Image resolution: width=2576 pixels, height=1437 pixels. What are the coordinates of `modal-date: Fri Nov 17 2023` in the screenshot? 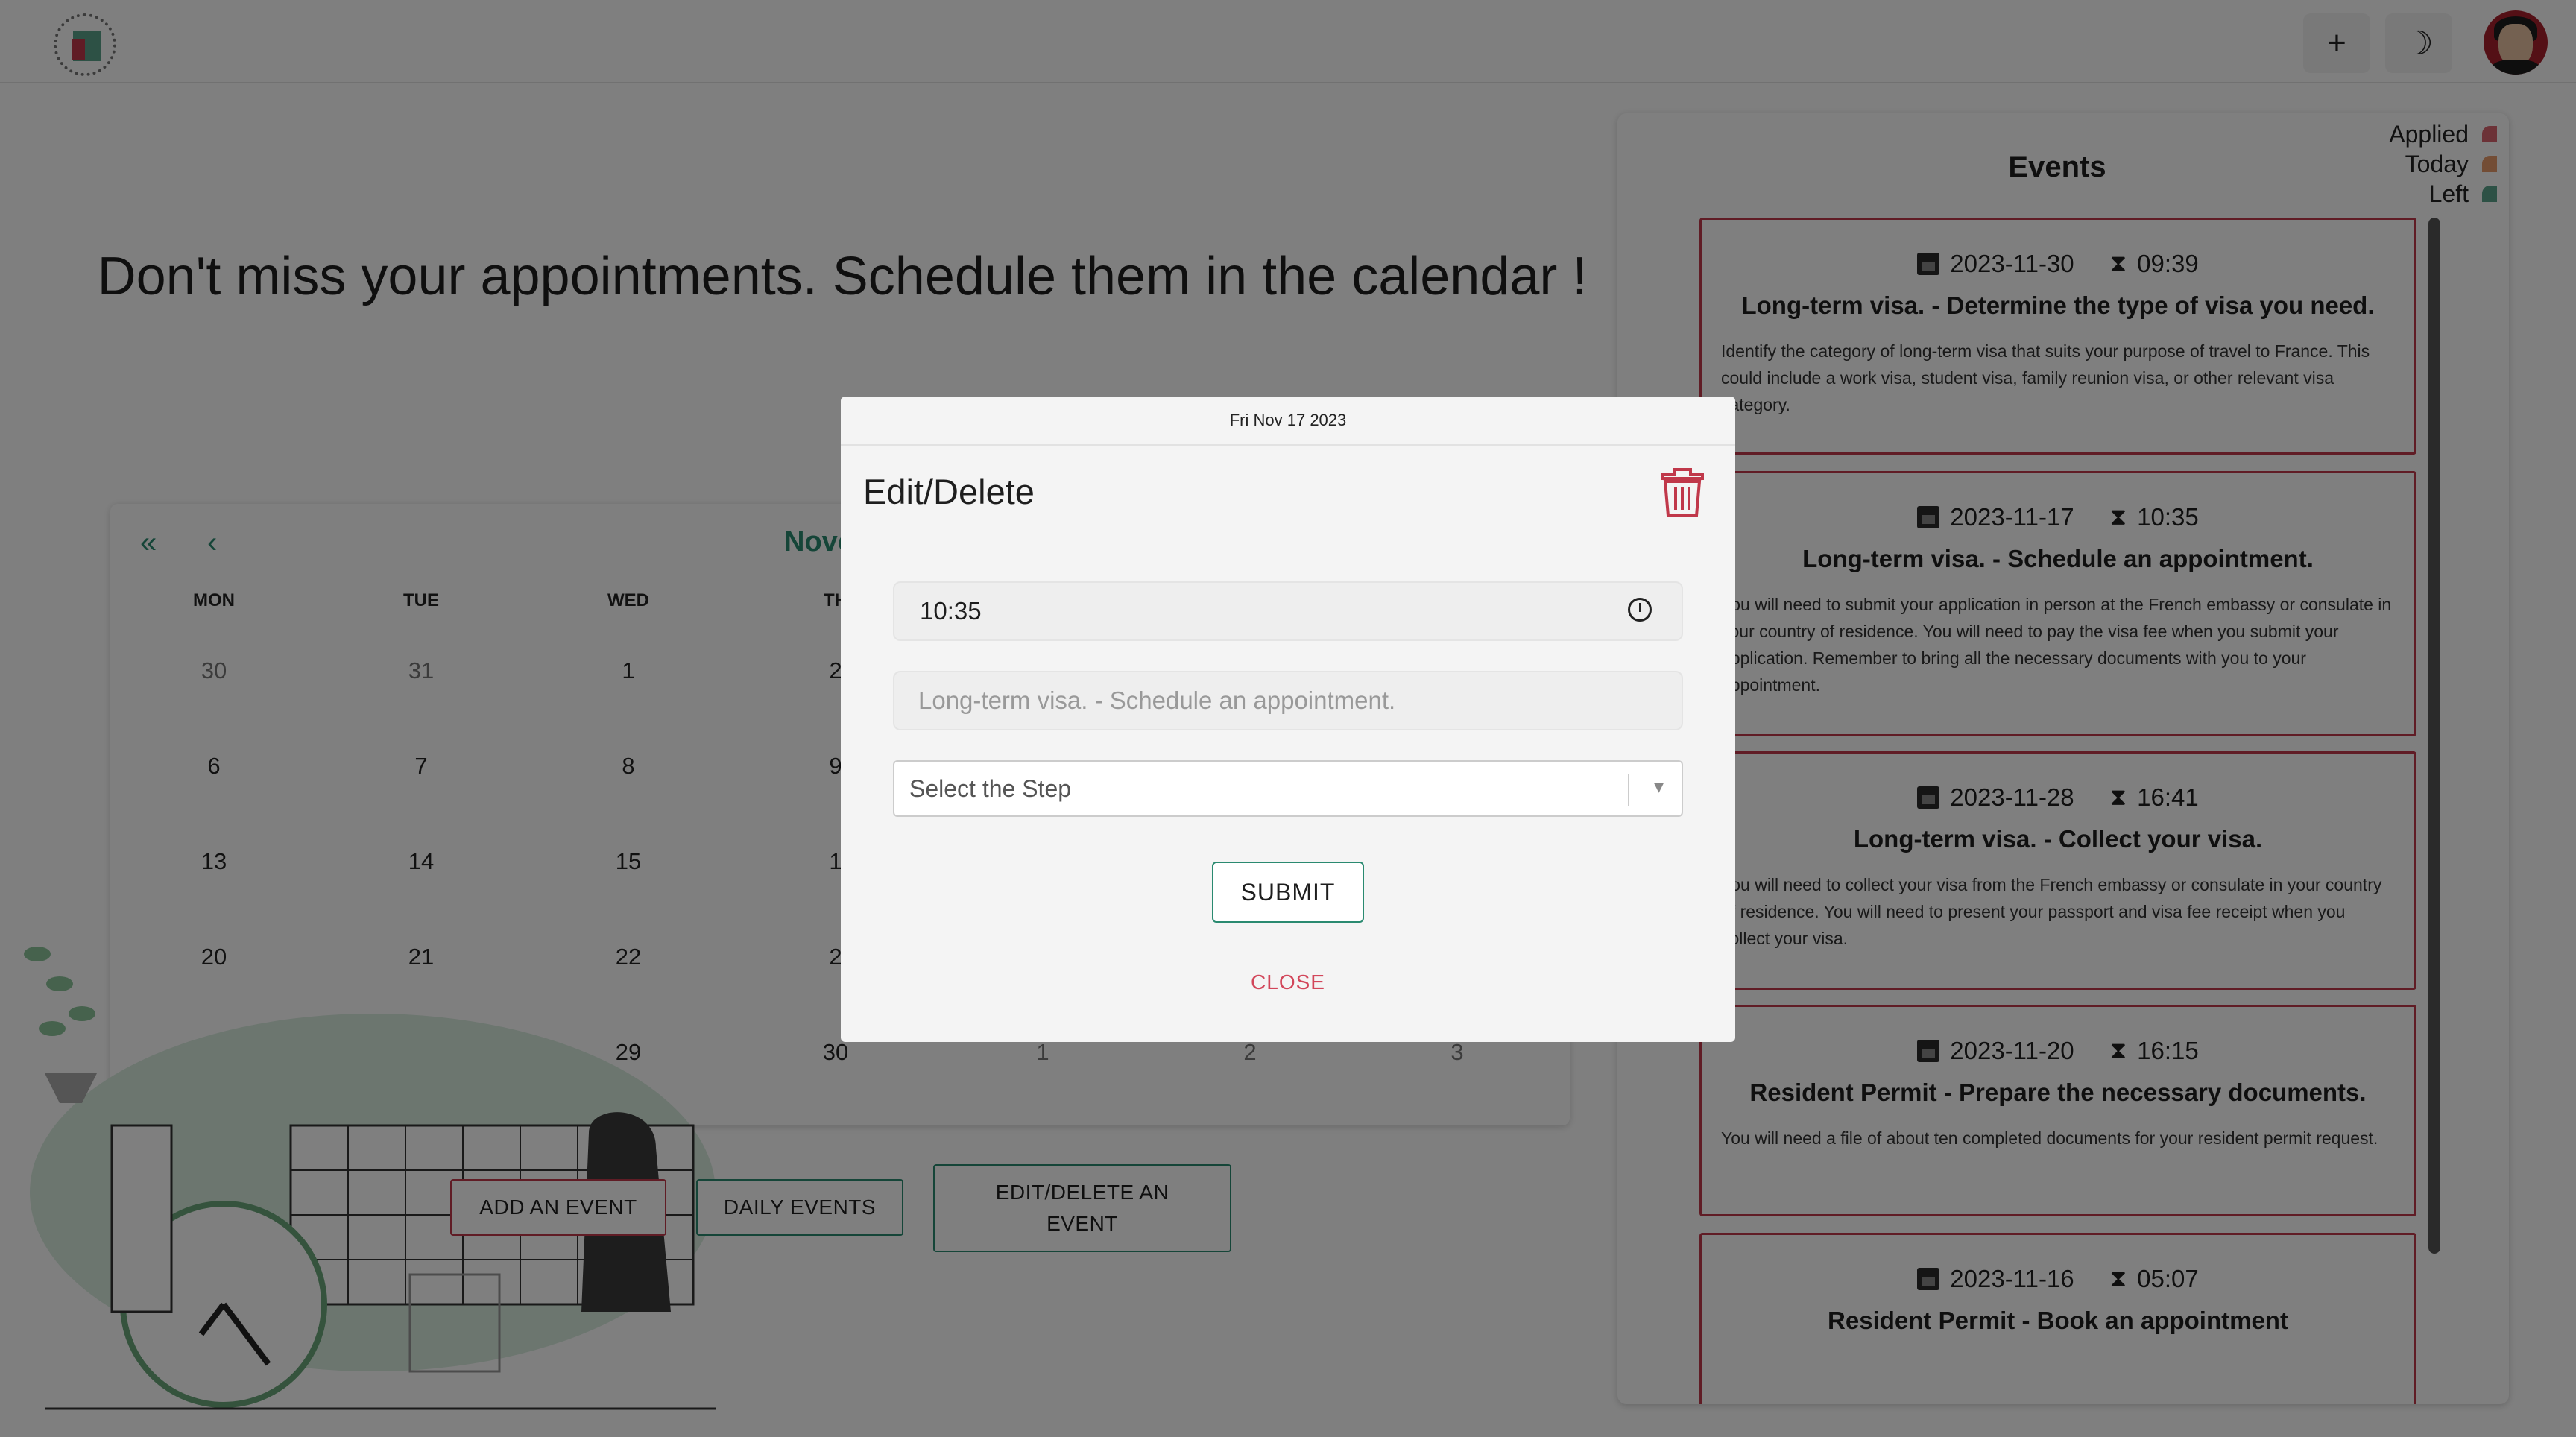 It's located at (1288, 422).